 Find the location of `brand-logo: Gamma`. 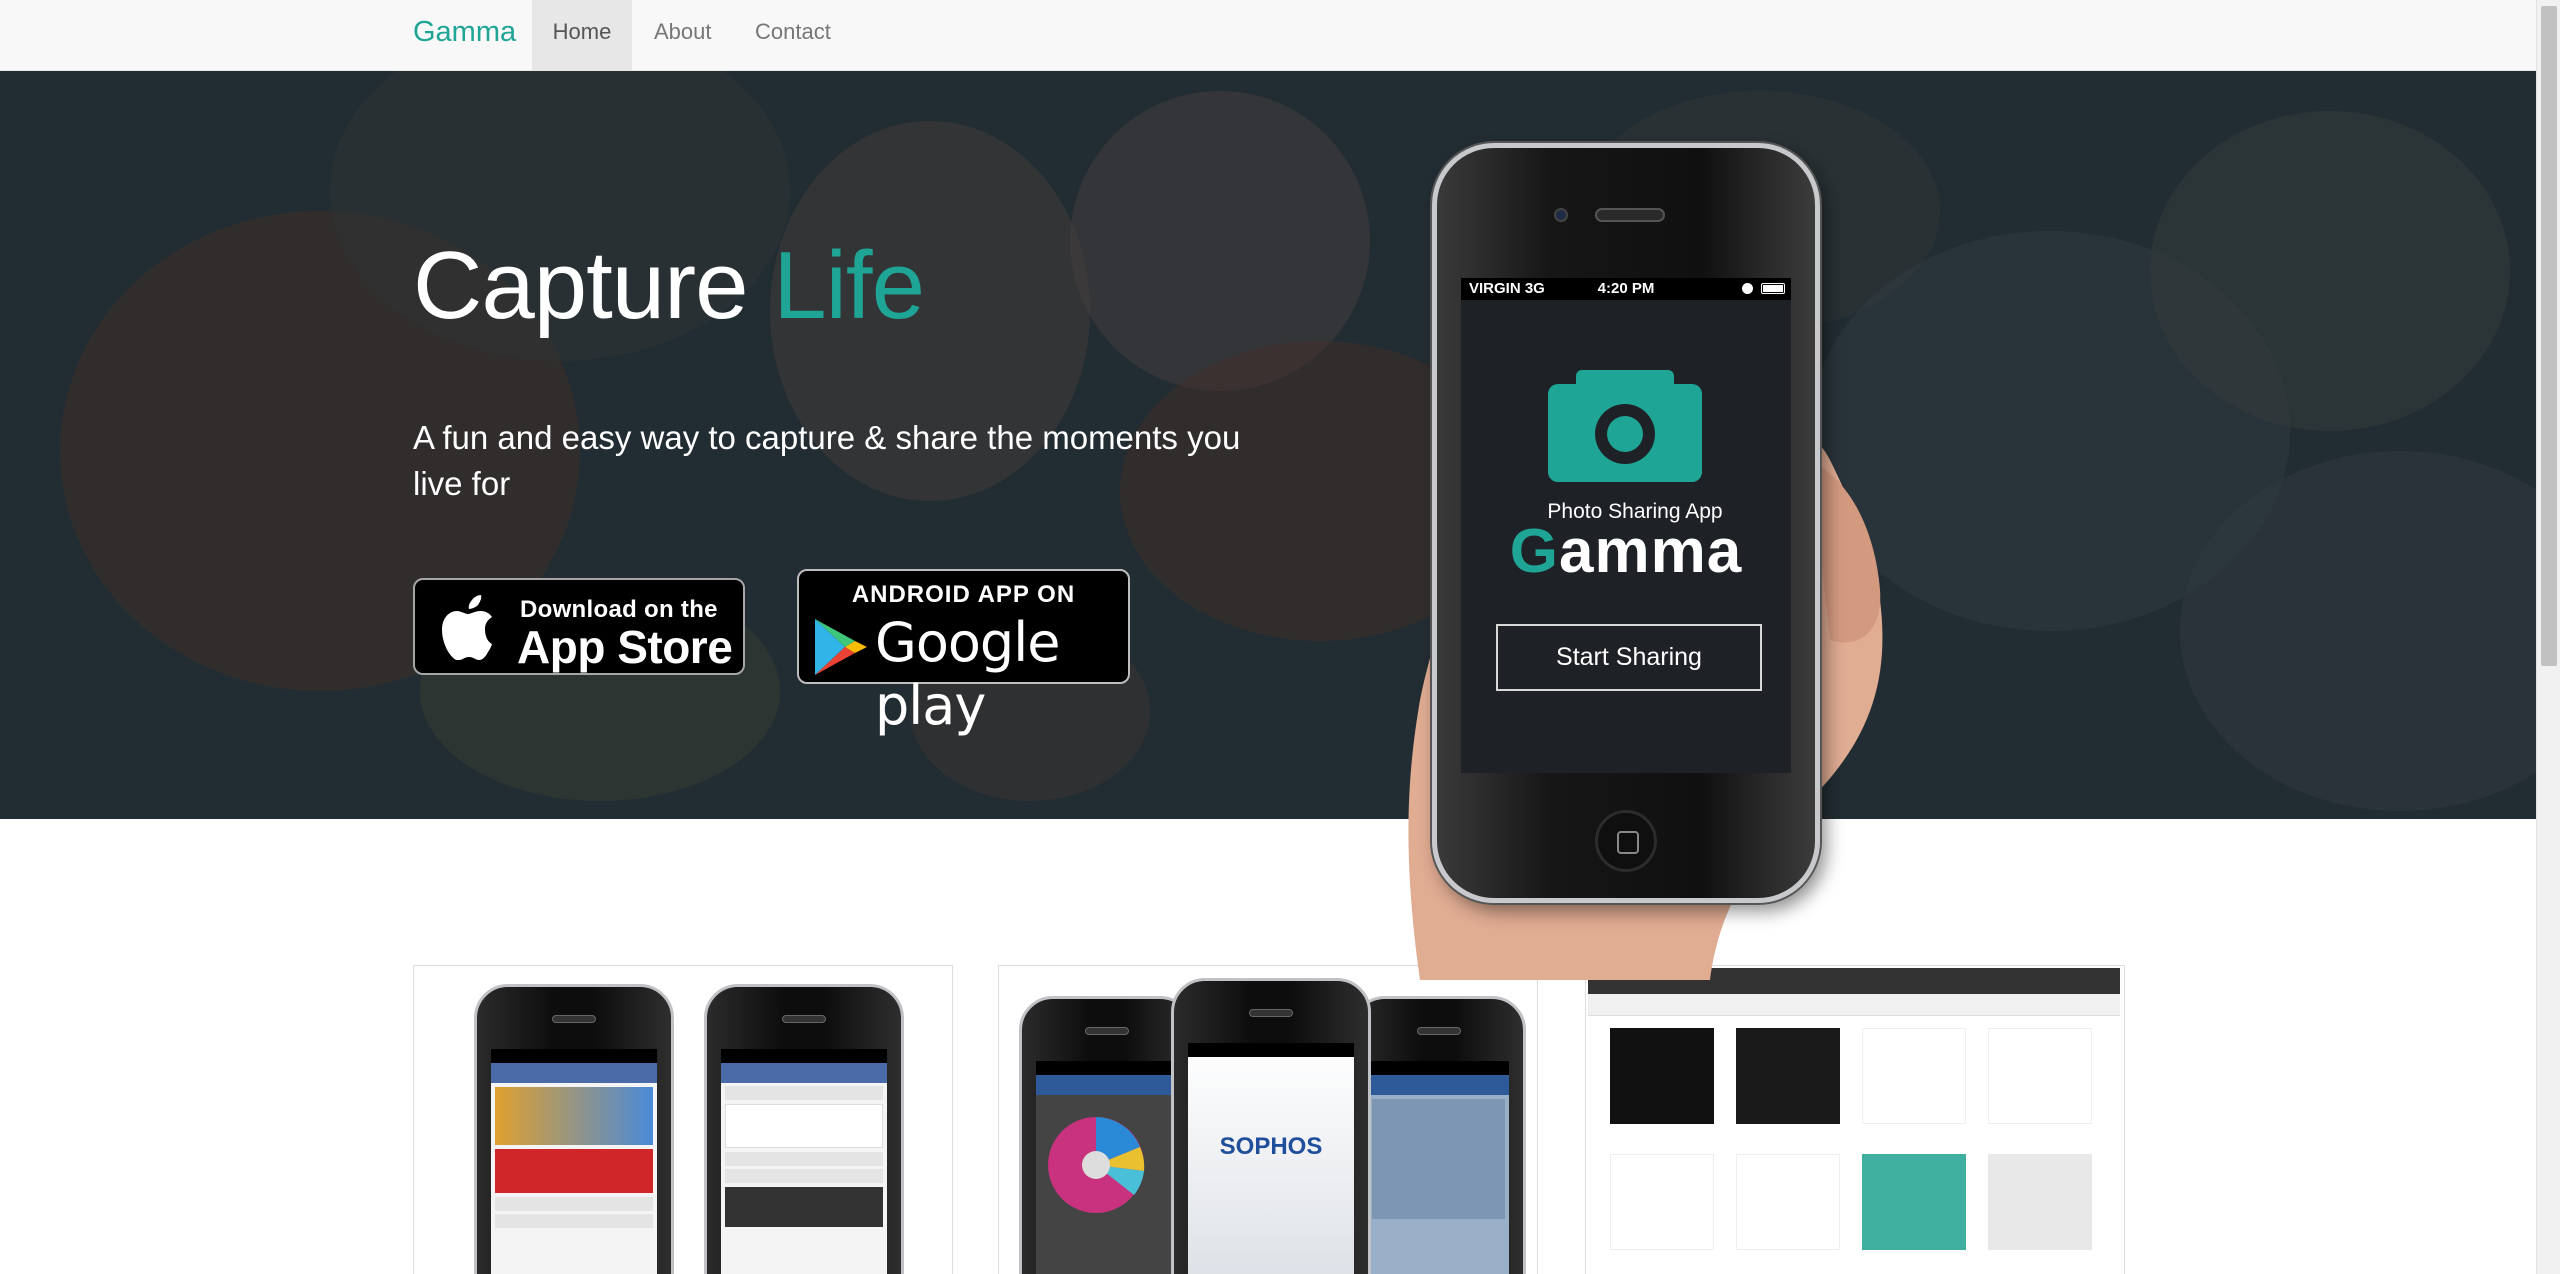

brand-logo: Gamma is located at coordinates (464, 35).